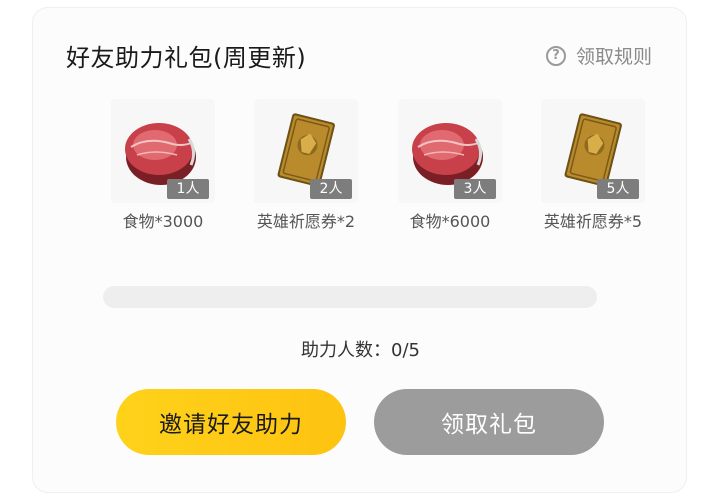 This screenshot has height=497, width=720. Describe the element at coordinates (618, 189) in the screenshot. I see `required-helpers-badge: 5人` at that location.